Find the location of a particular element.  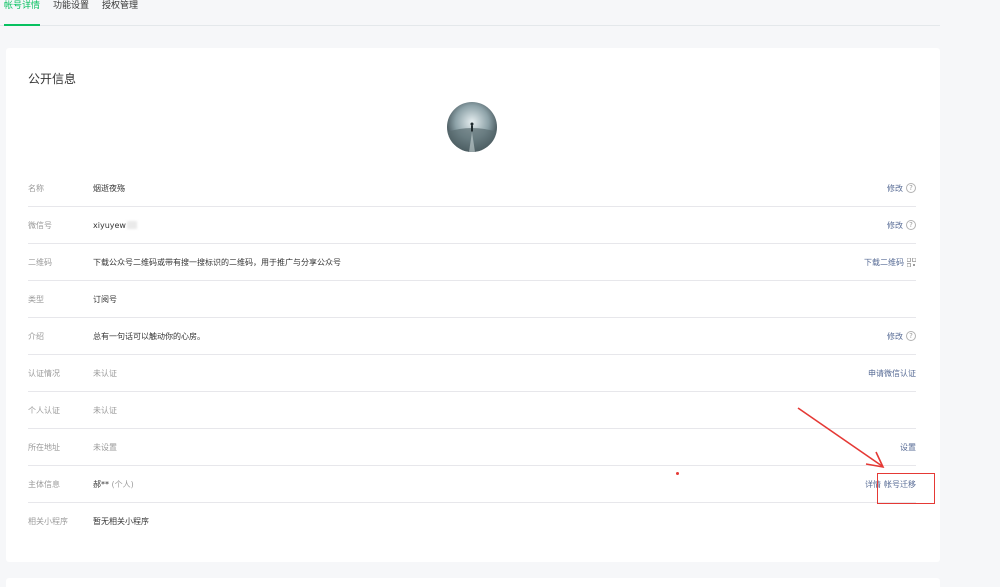

row-label: 个人认证 is located at coordinates (44, 410).